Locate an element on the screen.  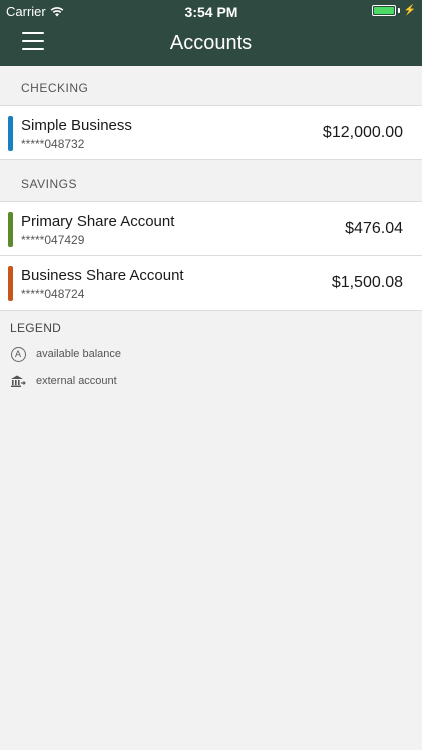
page-title: Accounts is located at coordinates (211, 43).